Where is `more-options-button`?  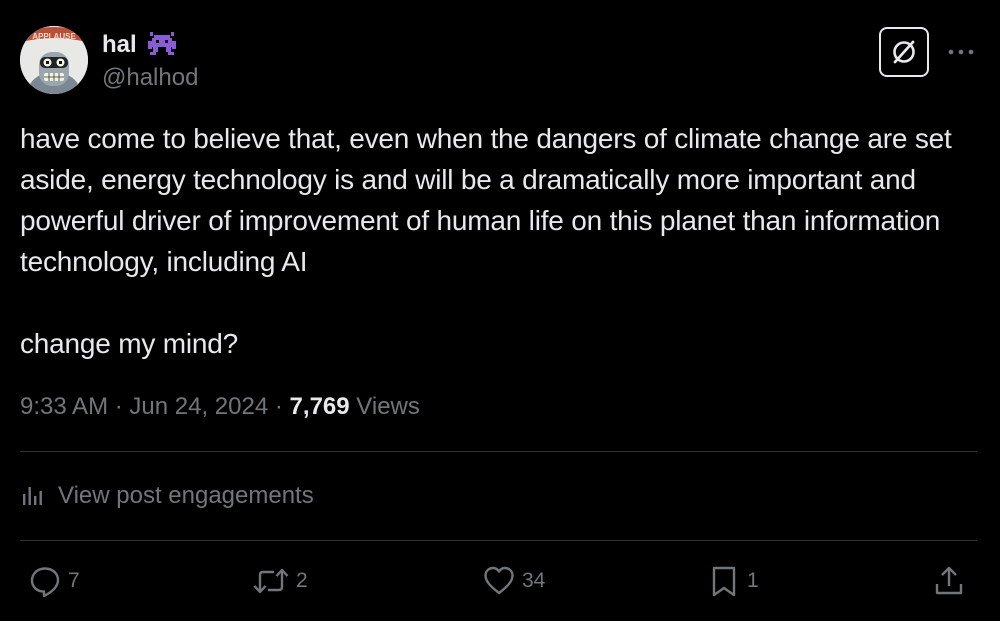 more-options-button is located at coordinates (961, 52).